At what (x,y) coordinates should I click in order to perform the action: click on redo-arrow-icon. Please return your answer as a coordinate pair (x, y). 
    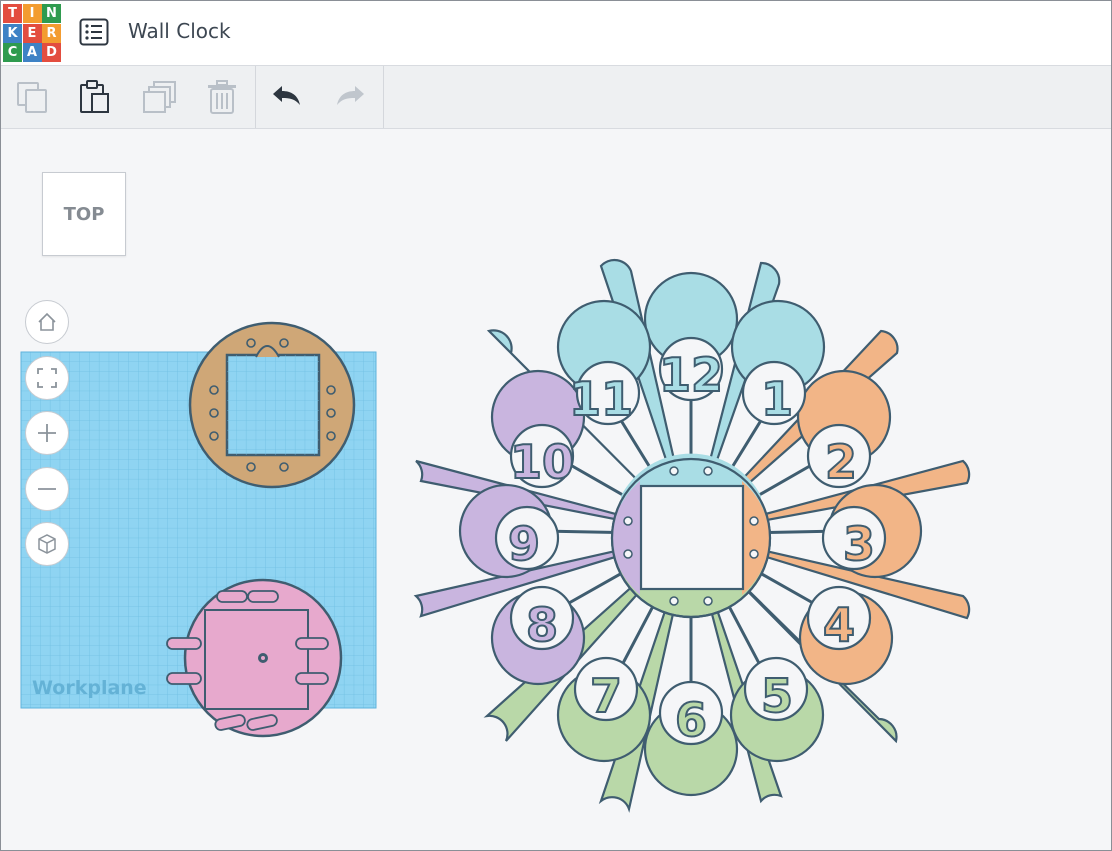
    Looking at the image, I should click on (350, 95).